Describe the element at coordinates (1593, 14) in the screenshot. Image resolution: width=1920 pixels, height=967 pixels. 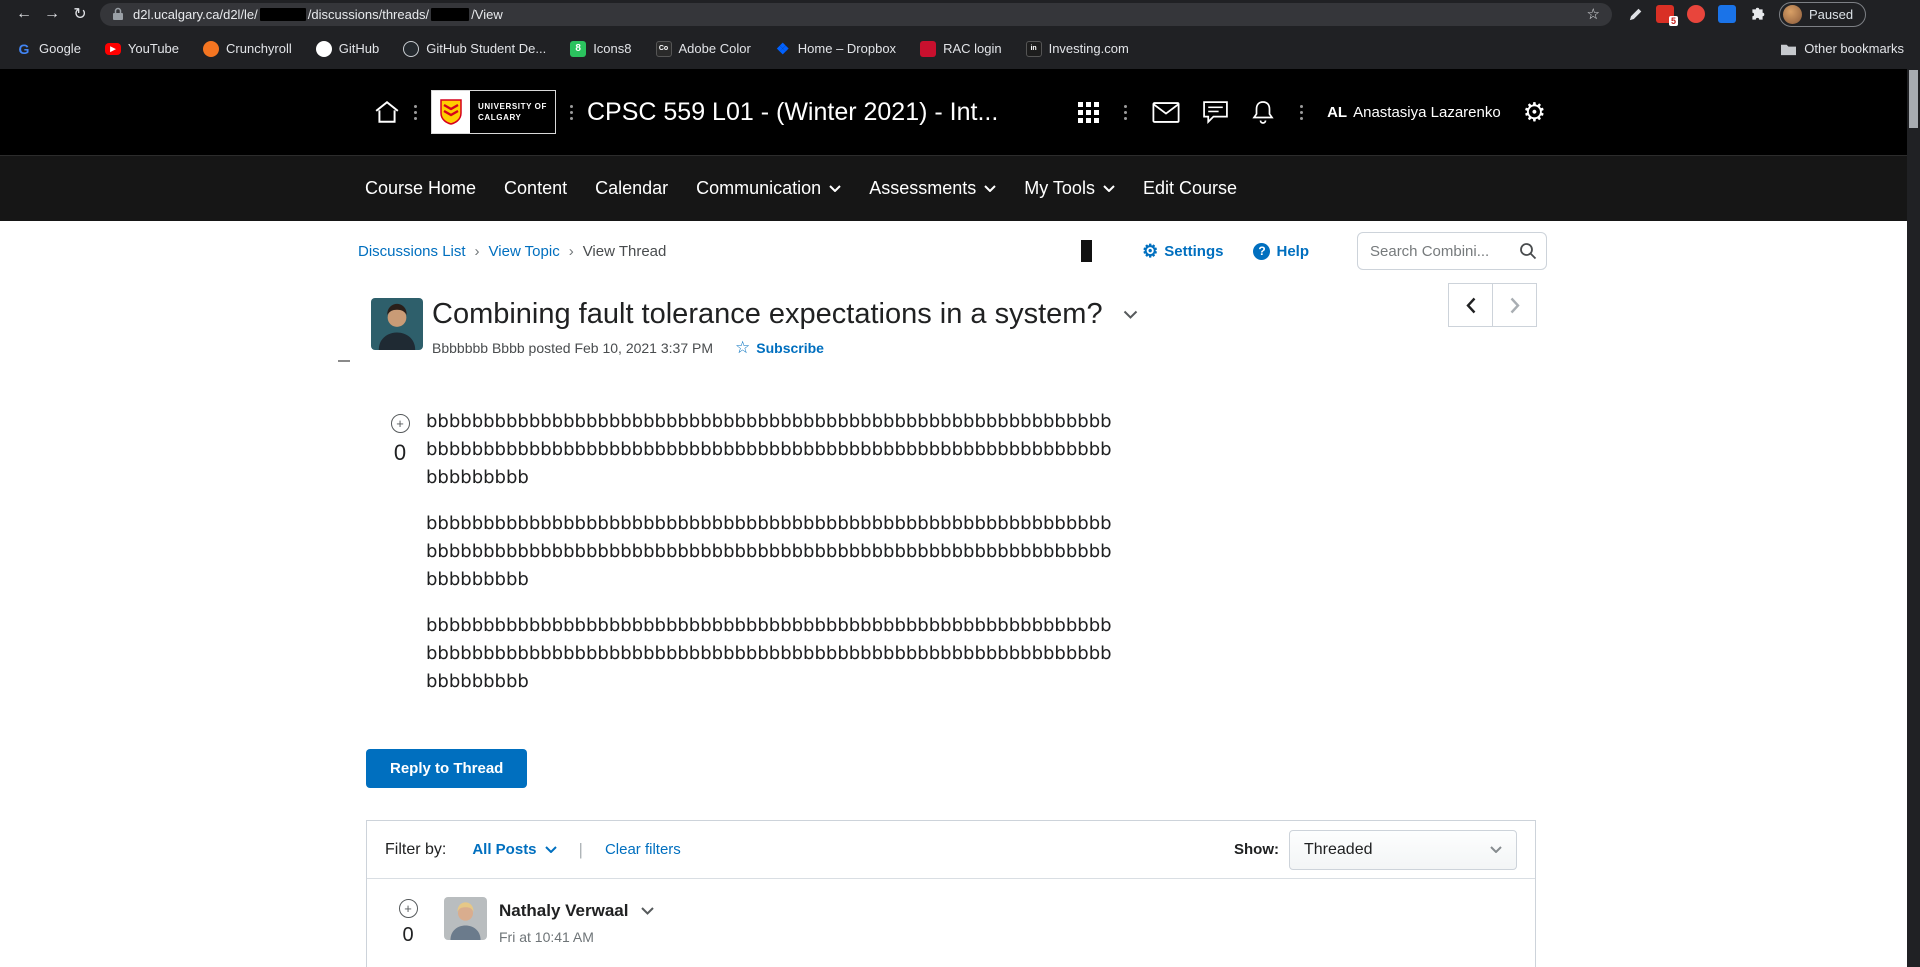
I see `bookmark-star-icon: ☆` at that location.